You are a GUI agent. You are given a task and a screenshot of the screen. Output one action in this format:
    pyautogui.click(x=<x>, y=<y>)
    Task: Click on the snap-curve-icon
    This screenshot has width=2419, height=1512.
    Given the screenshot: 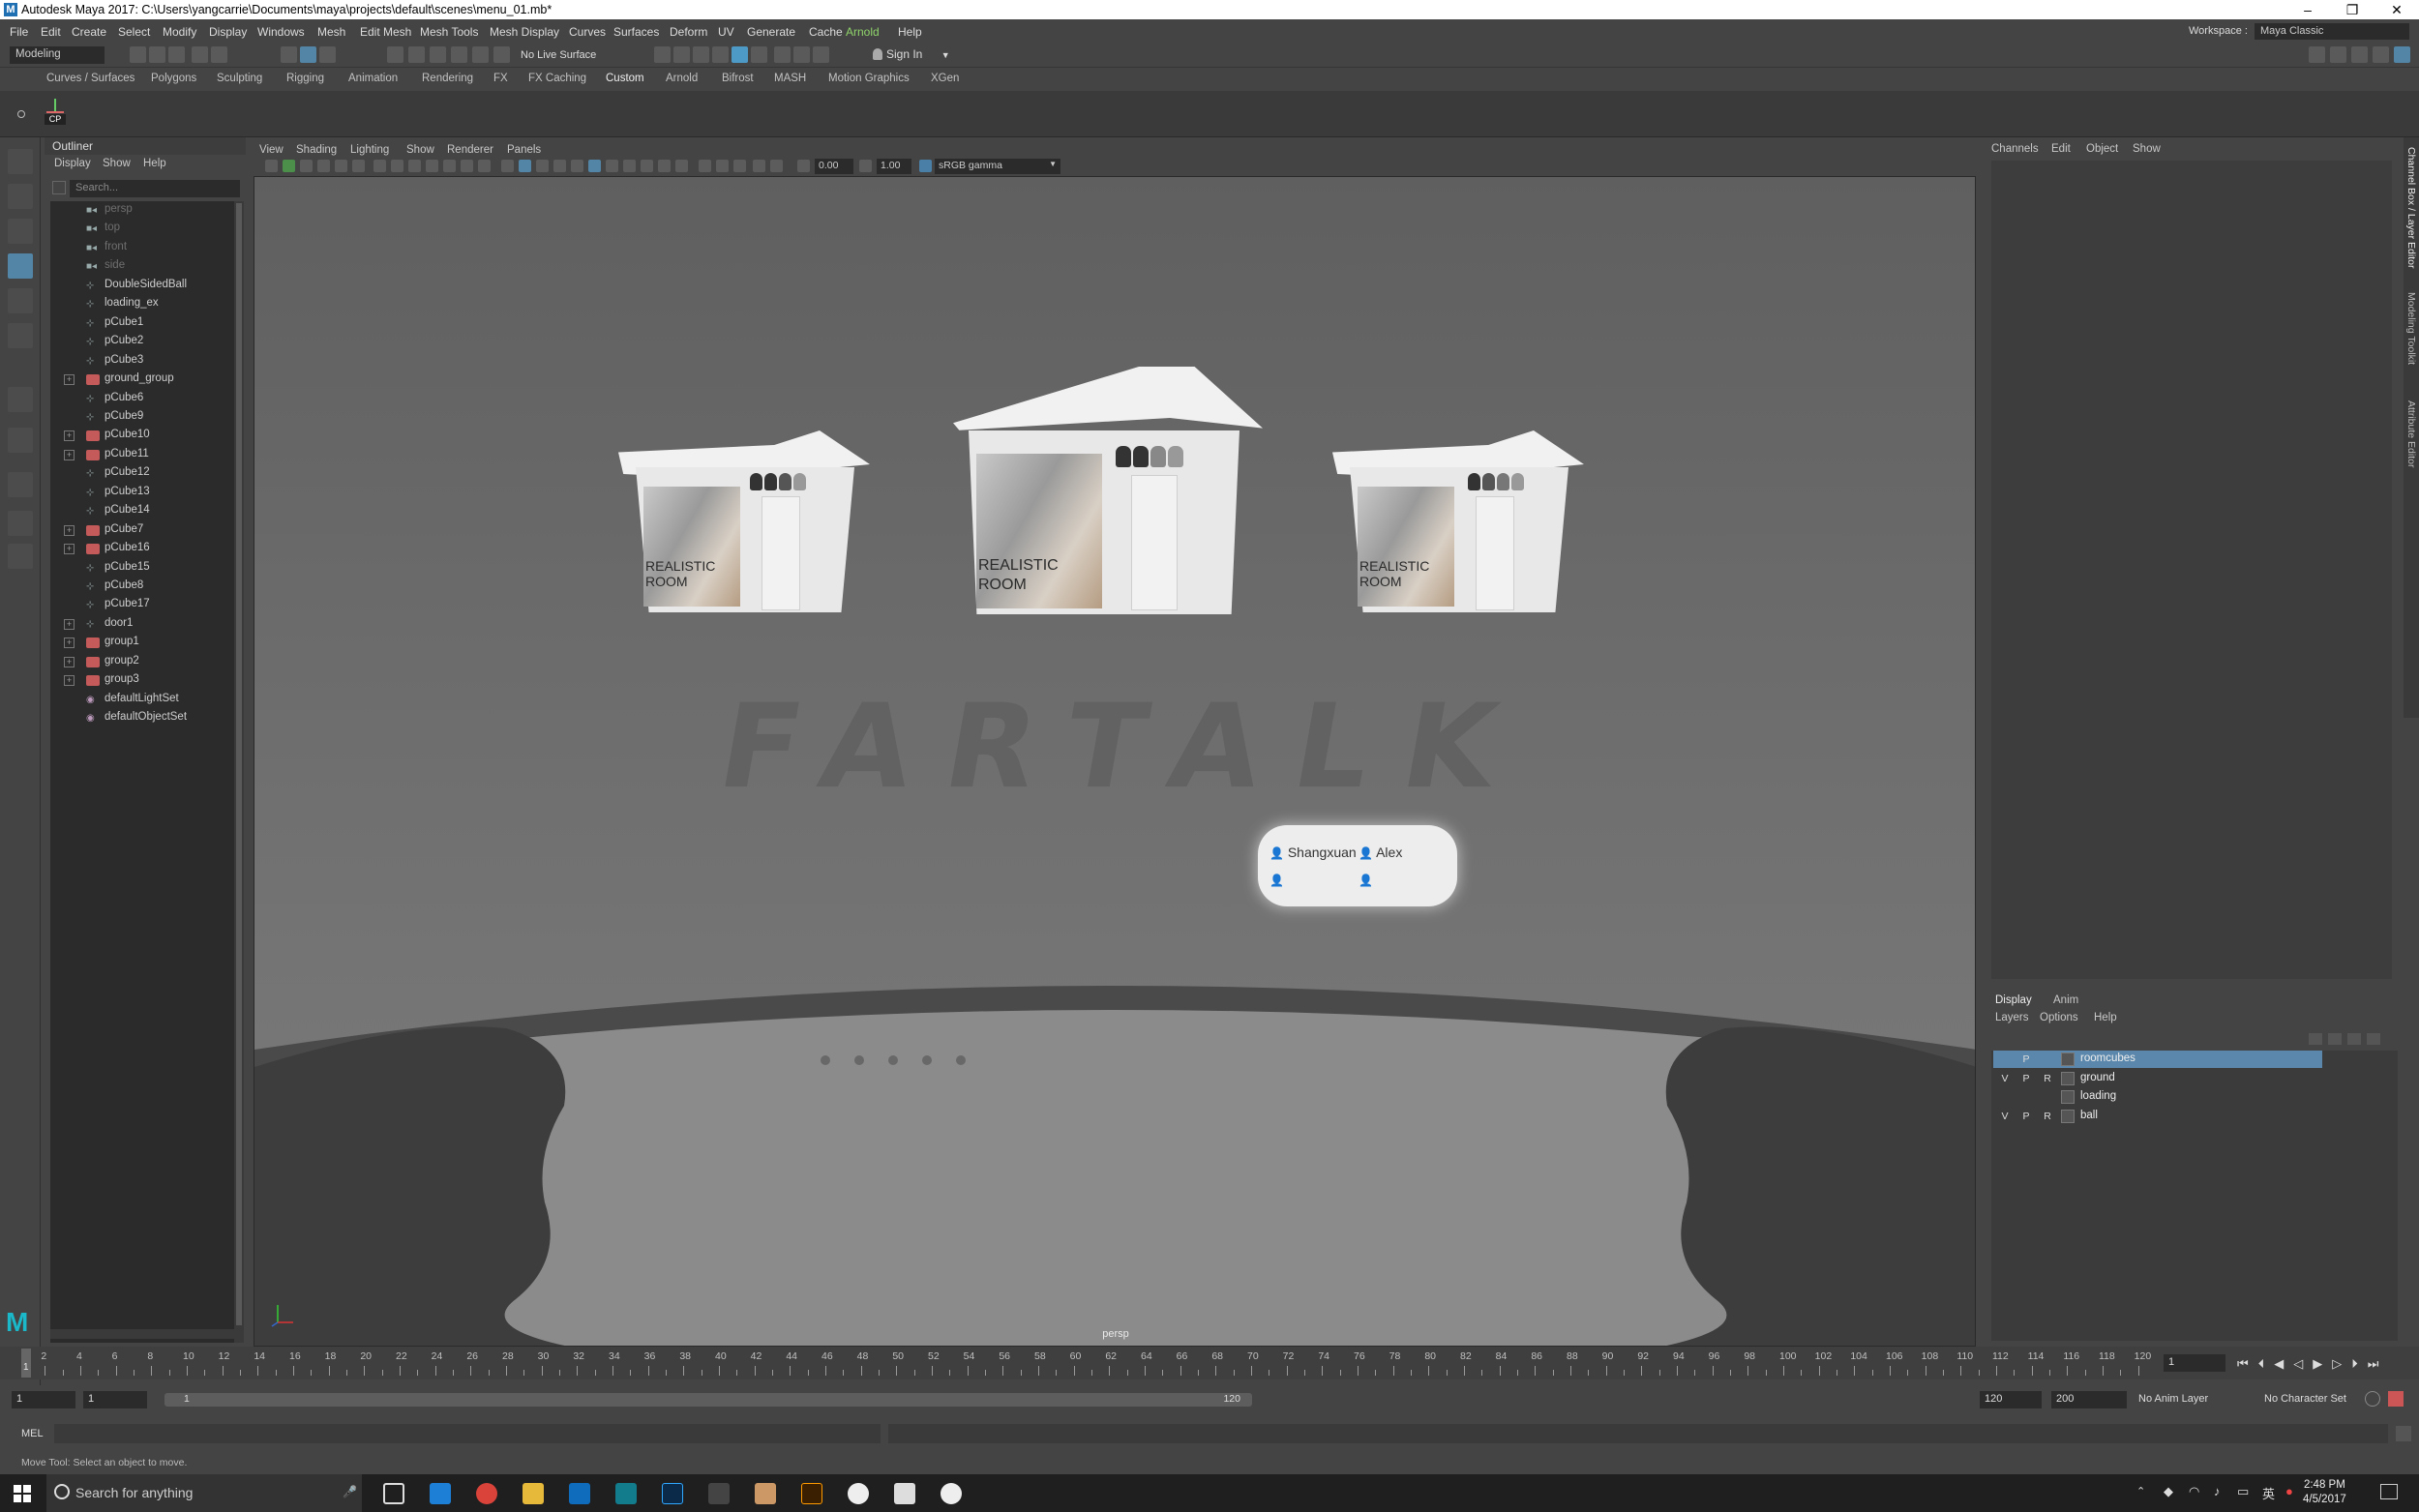 What is the action you would take?
    pyautogui.click(x=416, y=55)
    